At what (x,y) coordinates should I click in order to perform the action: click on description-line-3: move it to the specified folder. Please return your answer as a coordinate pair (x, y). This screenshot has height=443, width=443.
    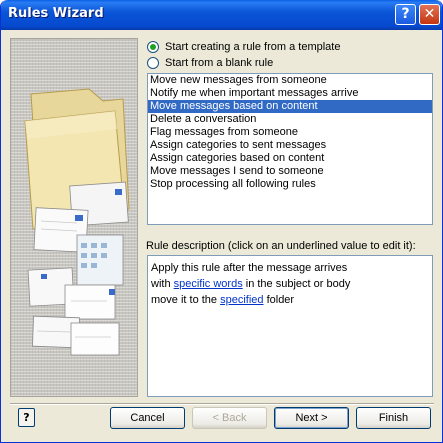
    Looking at the image, I should click on (290, 300).